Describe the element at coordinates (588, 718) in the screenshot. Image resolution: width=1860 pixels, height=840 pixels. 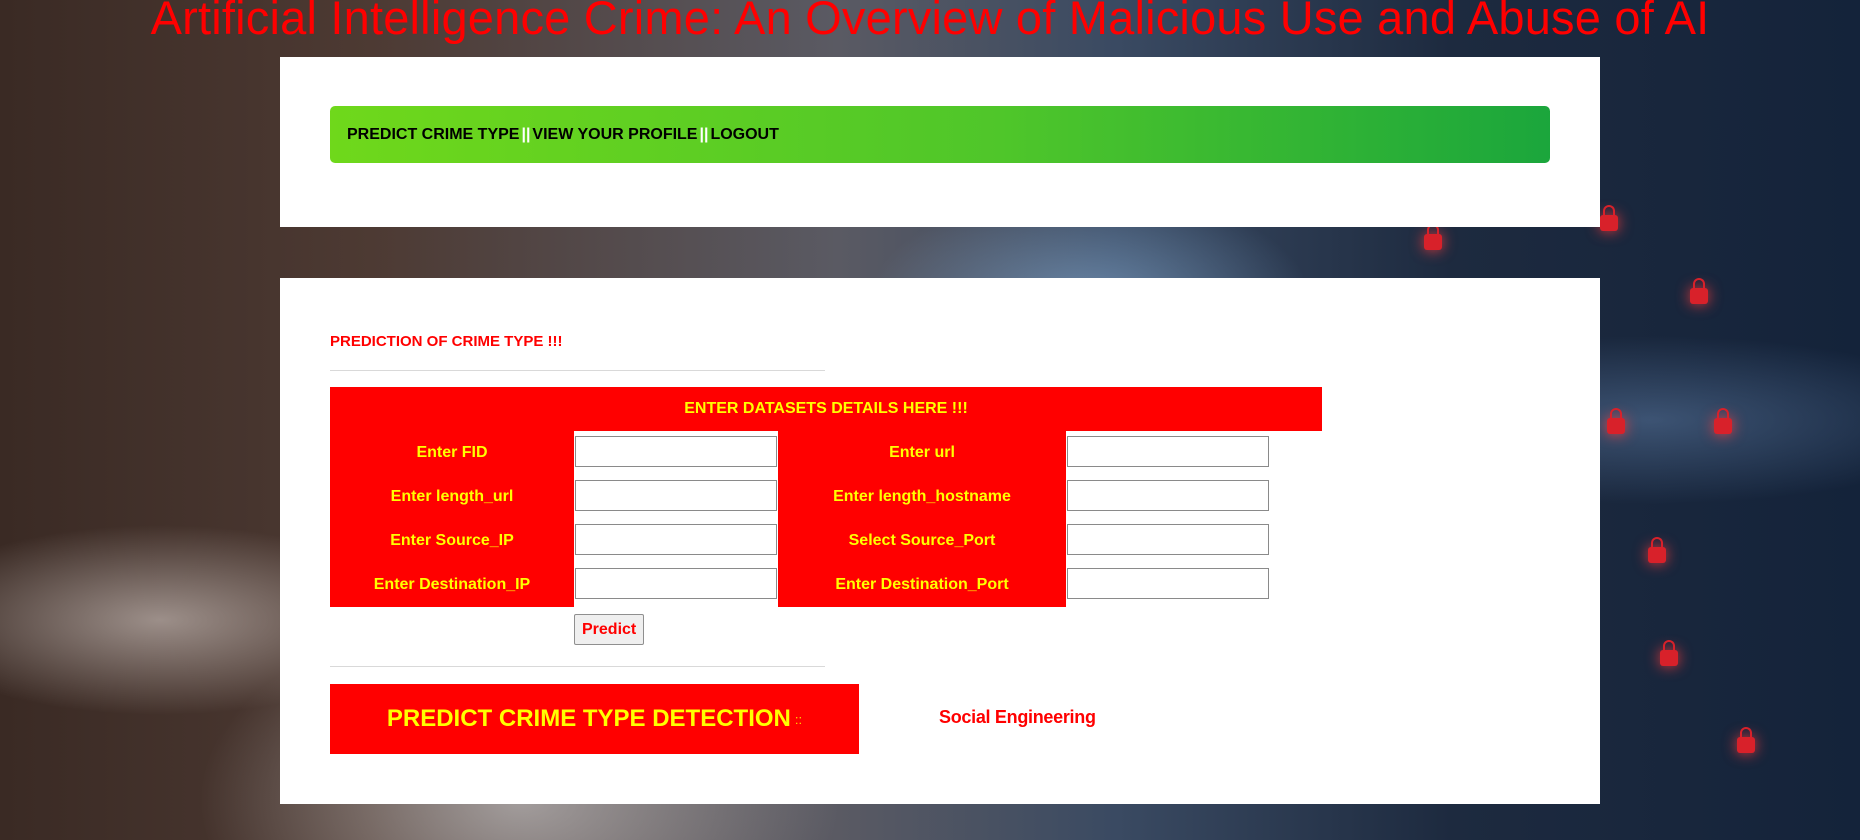
I see `result-label: PREDICT CRIME TYPE DETECTION` at that location.